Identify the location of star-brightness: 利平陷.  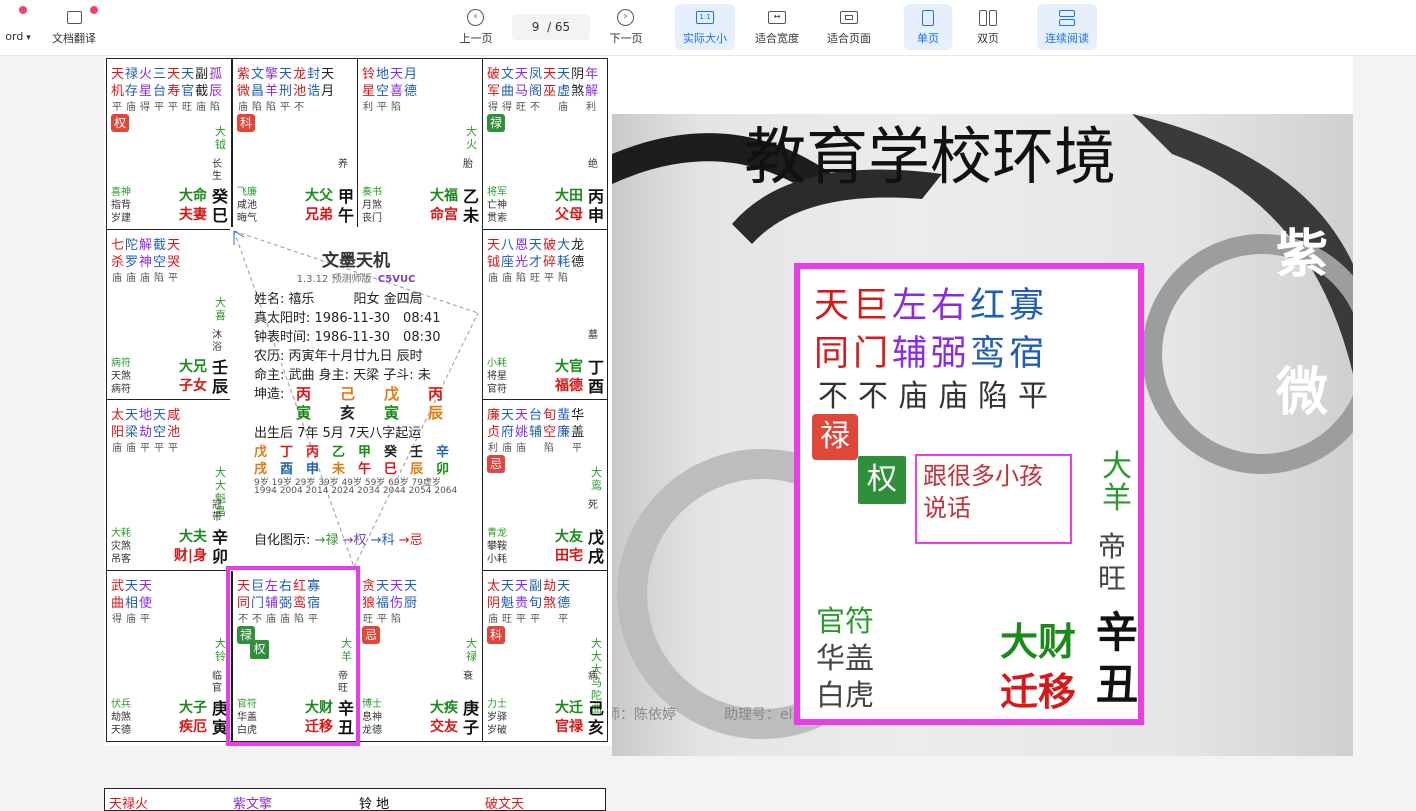
(384, 107).